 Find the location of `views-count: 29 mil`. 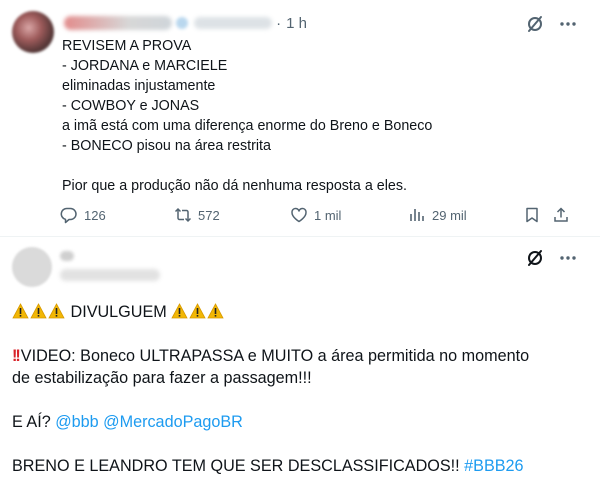

views-count: 29 mil is located at coordinates (449, 215).